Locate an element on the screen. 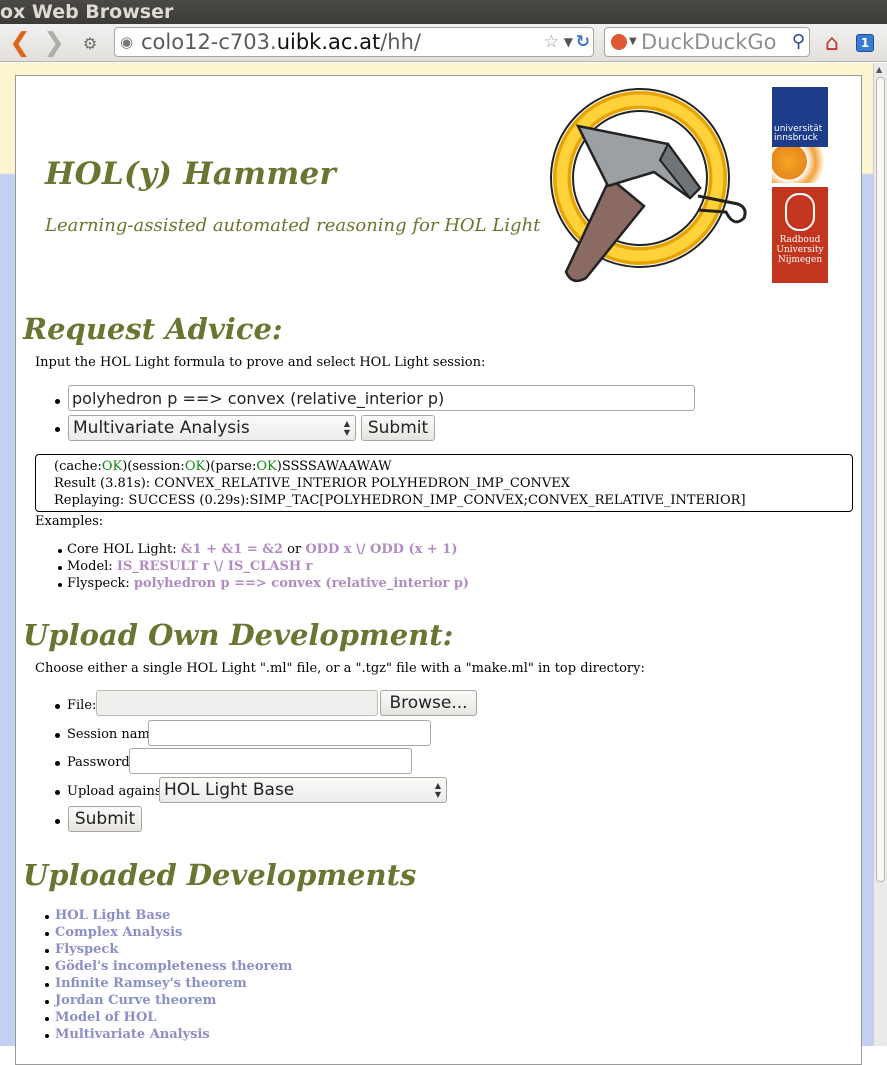  innsbruck-logo-text: universität innsbruck is located at coordinates (798, 133).